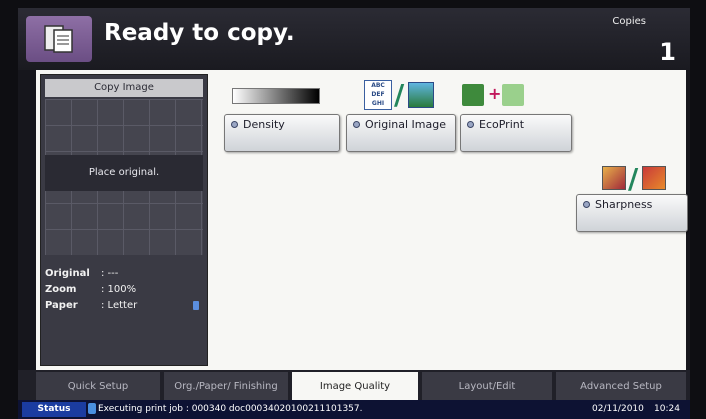 The width and height of the screenshot is (706, 419). I want to click on copies-label: Copies, so click(629, 21).